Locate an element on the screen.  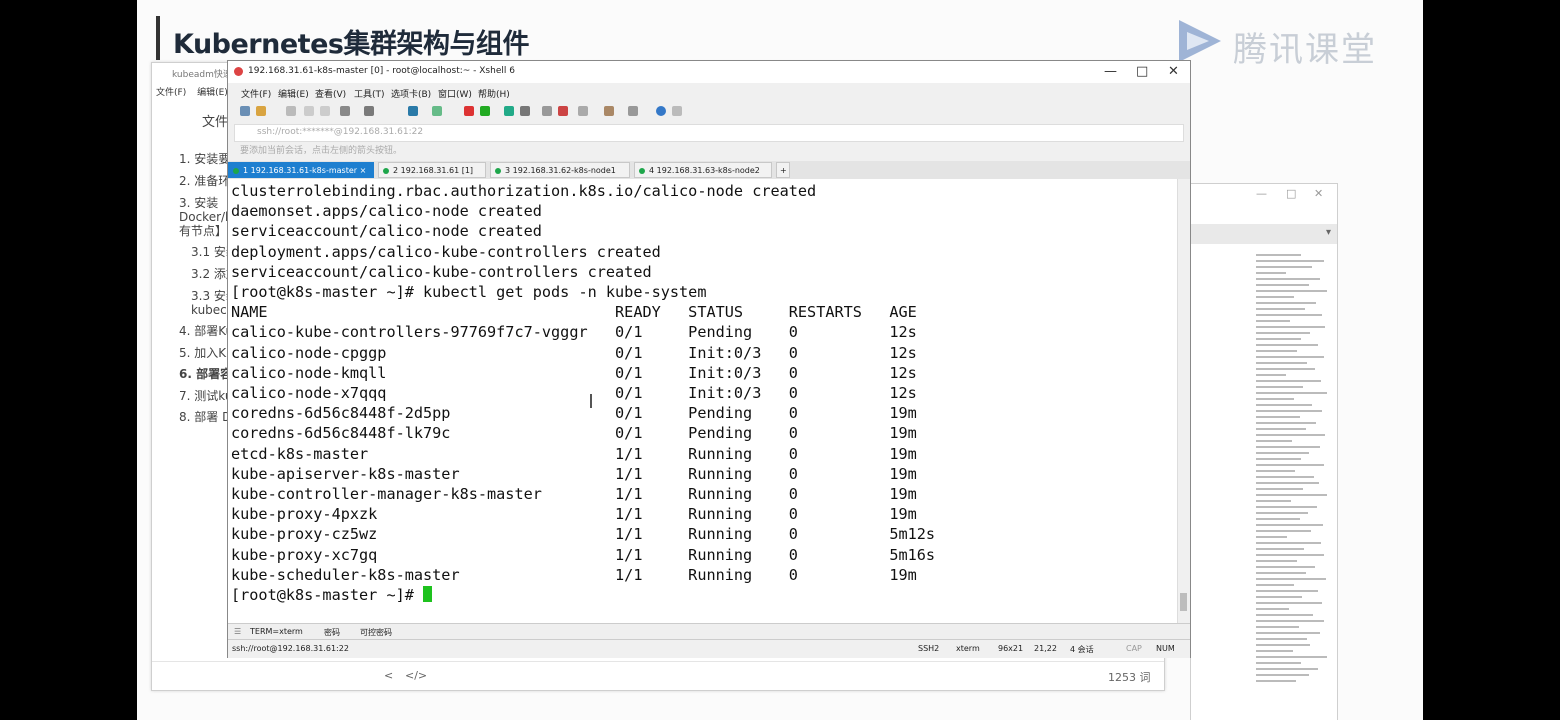
prev-nav-button: < is located at coordinates (388, 675).